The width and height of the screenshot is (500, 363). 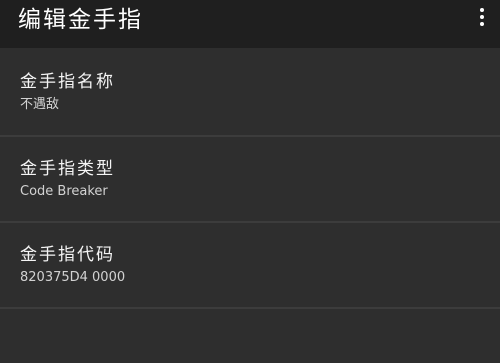 What do you see at coordinates (40, 104) in the screenshot?
I see `cheat-name-value: 不遇敌` at bounding box center [40, 104].